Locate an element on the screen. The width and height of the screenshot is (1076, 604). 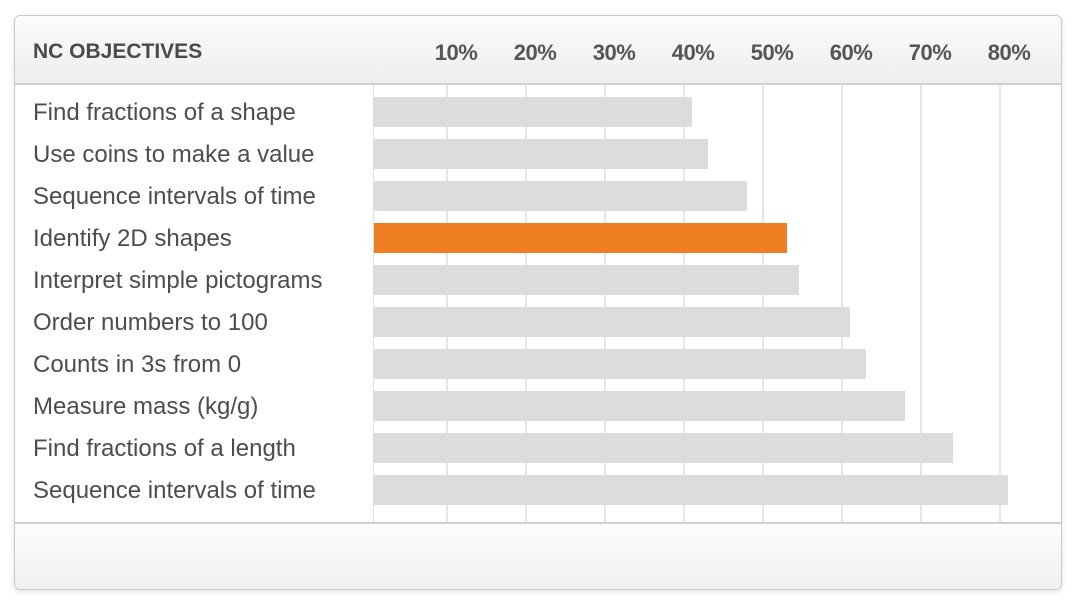
category-label: Find fractions of a length is located at coordinates (164, 448).